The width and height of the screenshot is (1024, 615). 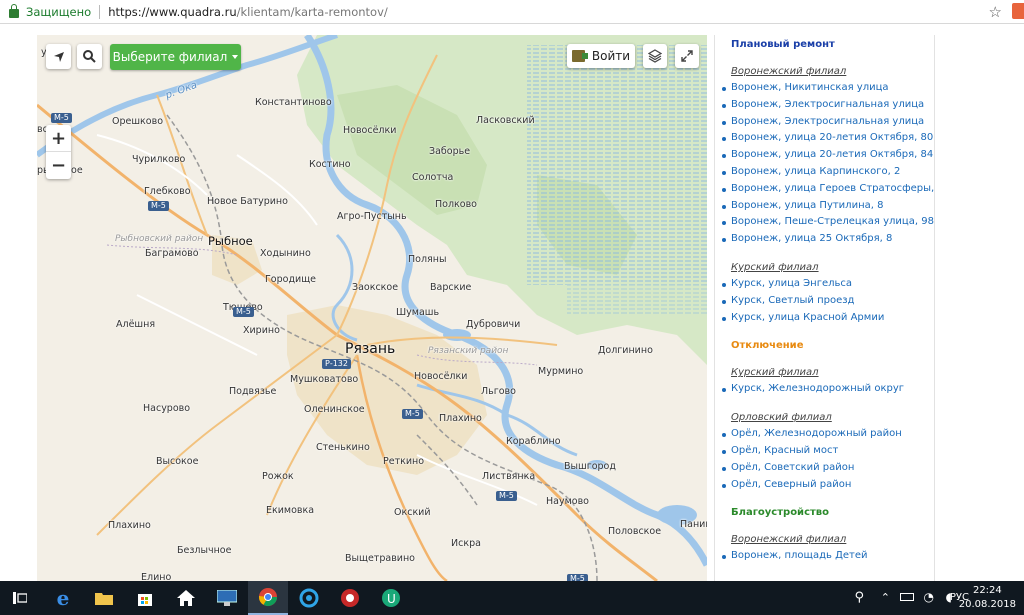 I want to click on geolocation-button, so click(x=58, y=56).